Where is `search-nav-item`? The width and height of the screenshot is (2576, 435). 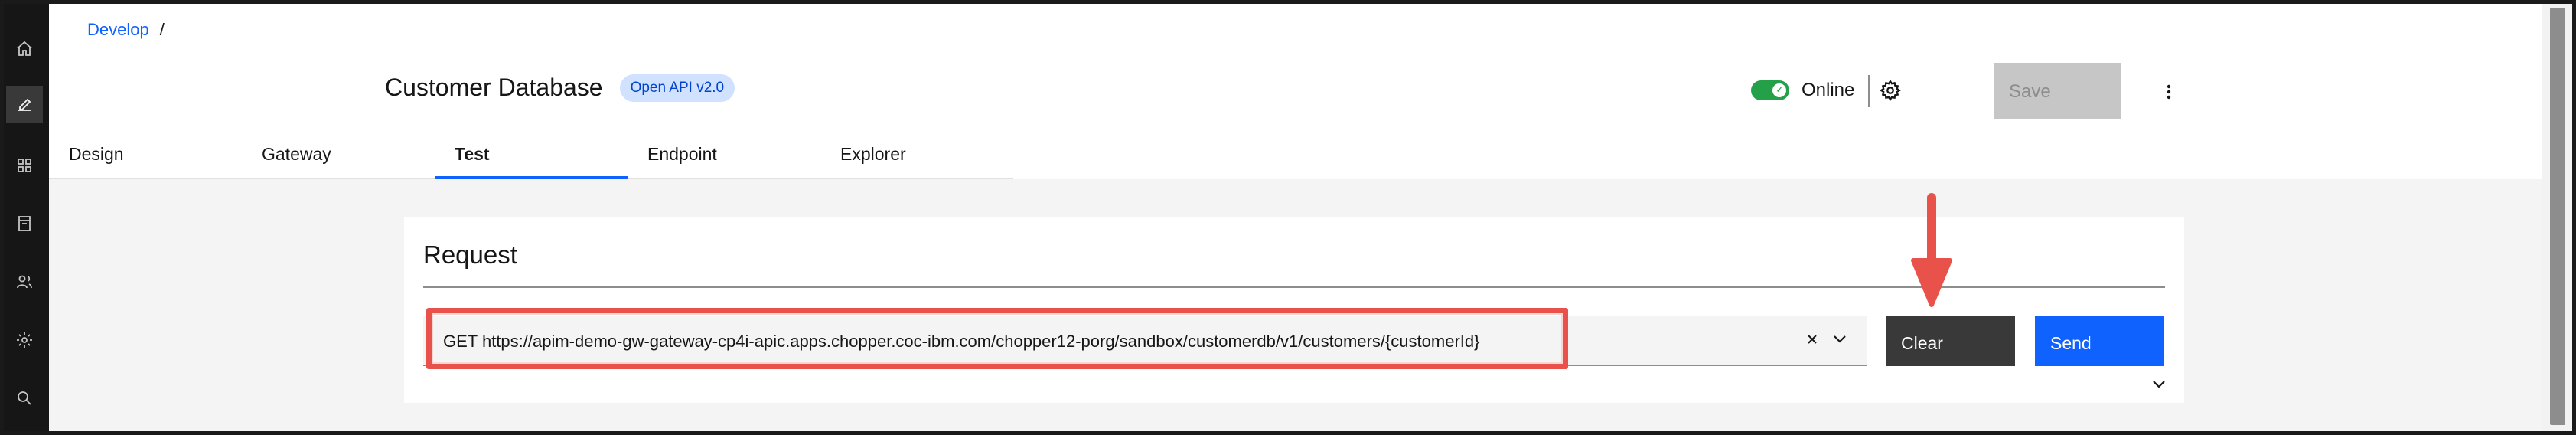 search-nav-item is located at coordinates (25, 399).